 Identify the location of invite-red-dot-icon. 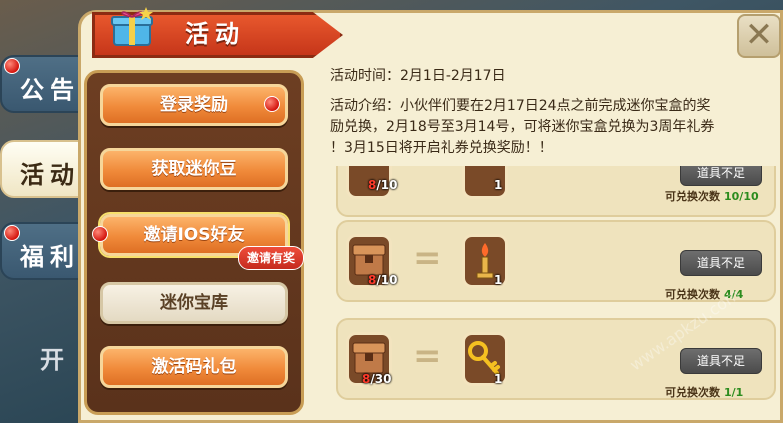
(100, 234).